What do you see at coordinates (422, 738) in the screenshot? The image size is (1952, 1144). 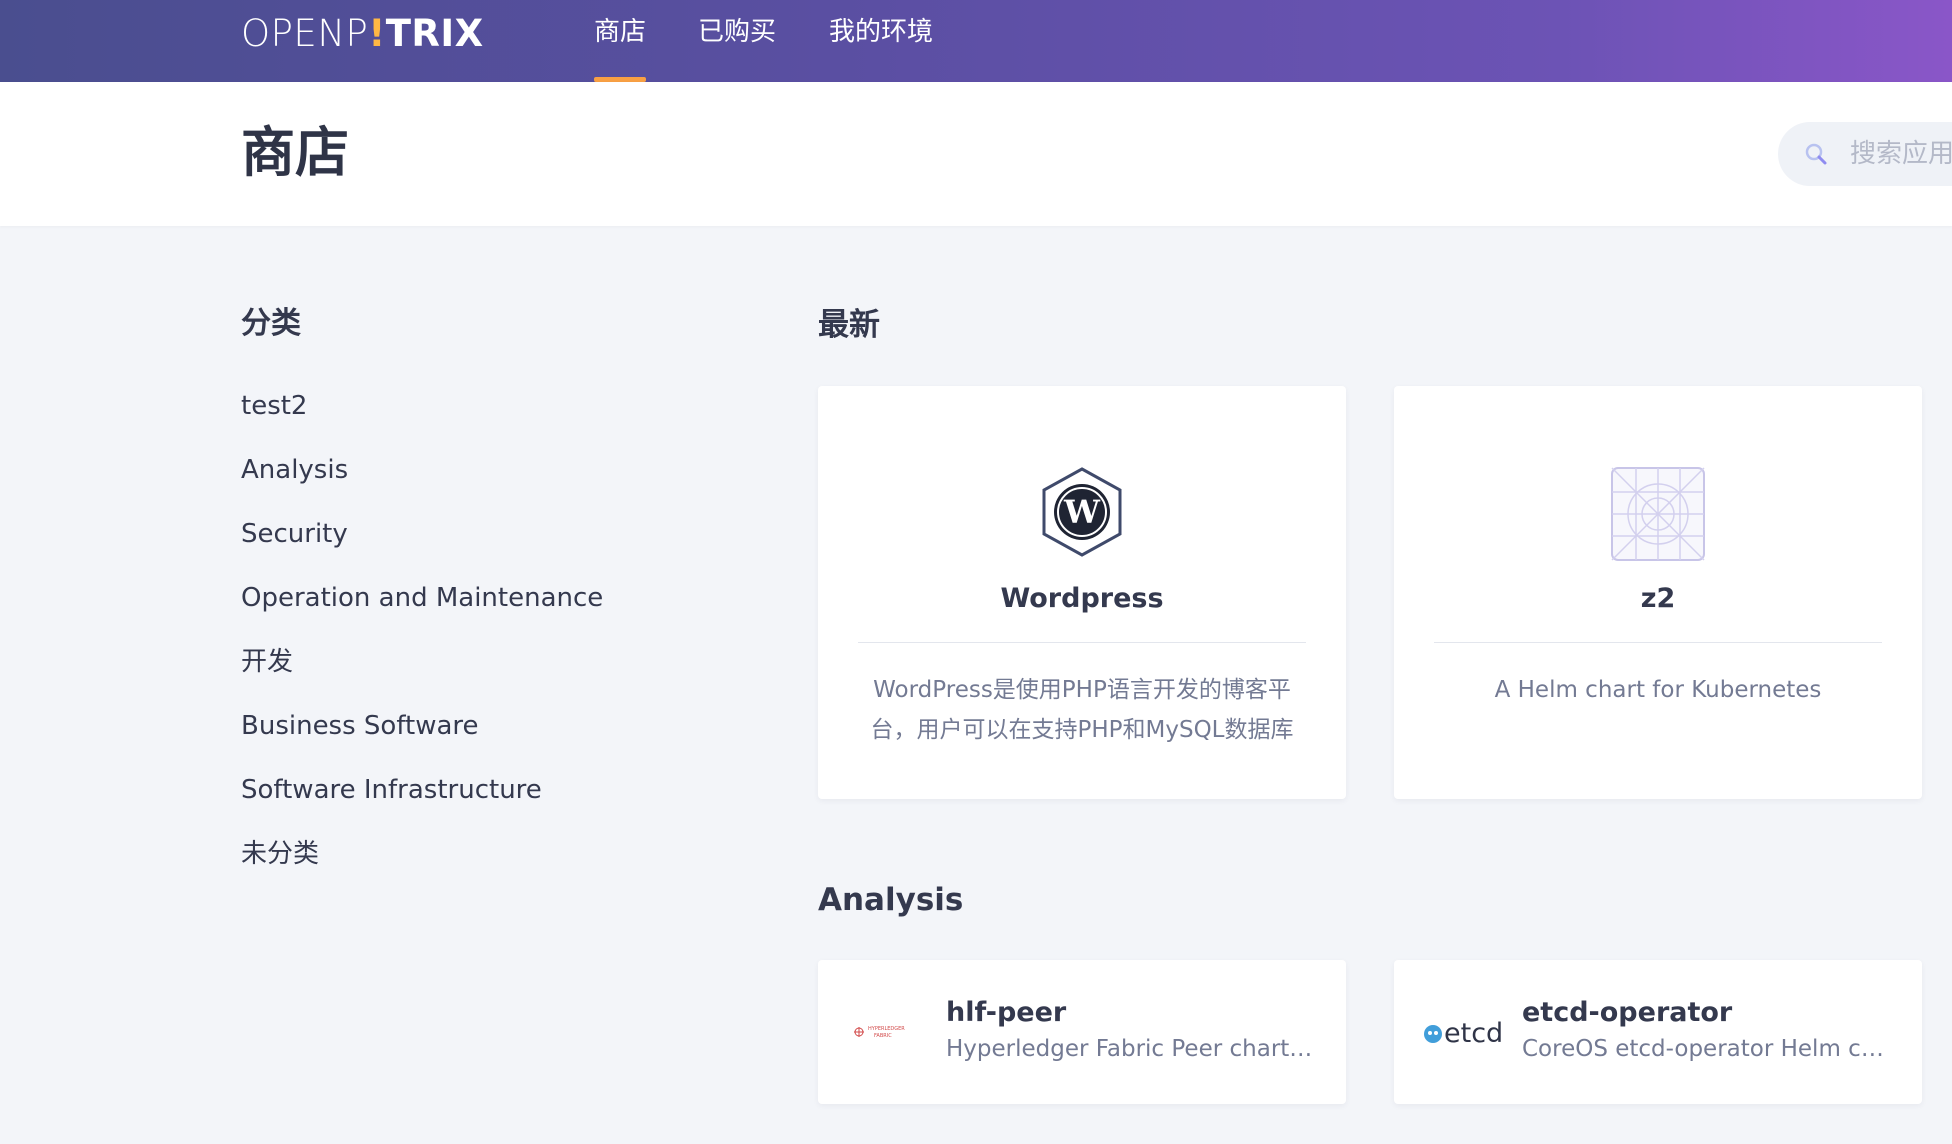 I see `category-item-business-software: Business Software` at bounding box center [422, 738].